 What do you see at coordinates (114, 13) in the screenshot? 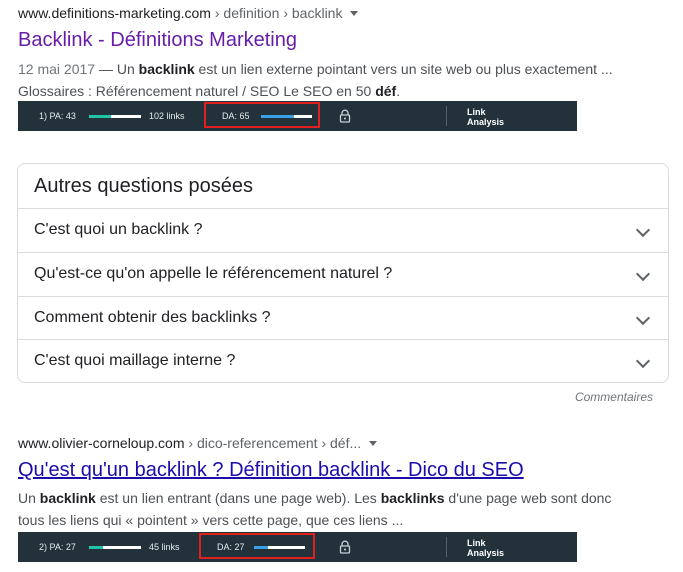
I see `result-domain: www.definitions-marketing.com` at bounding box center [114, 13].